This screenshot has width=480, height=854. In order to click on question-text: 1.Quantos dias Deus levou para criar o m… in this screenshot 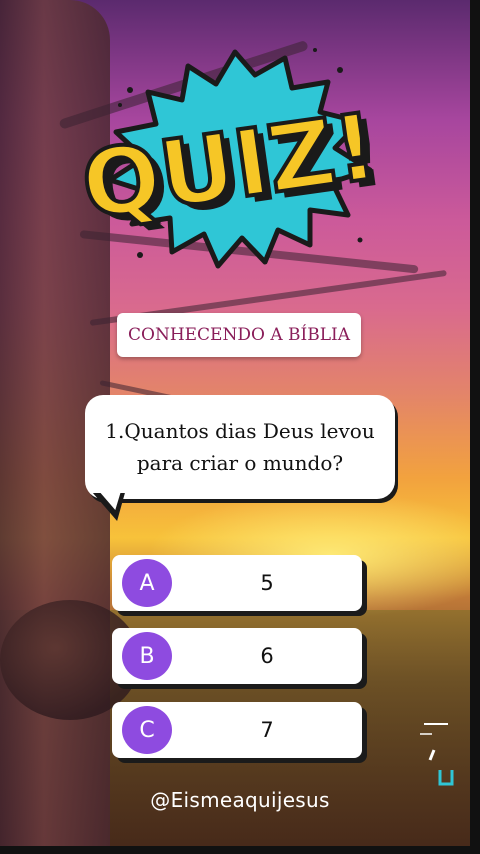, I will do `click(240, 447)`.